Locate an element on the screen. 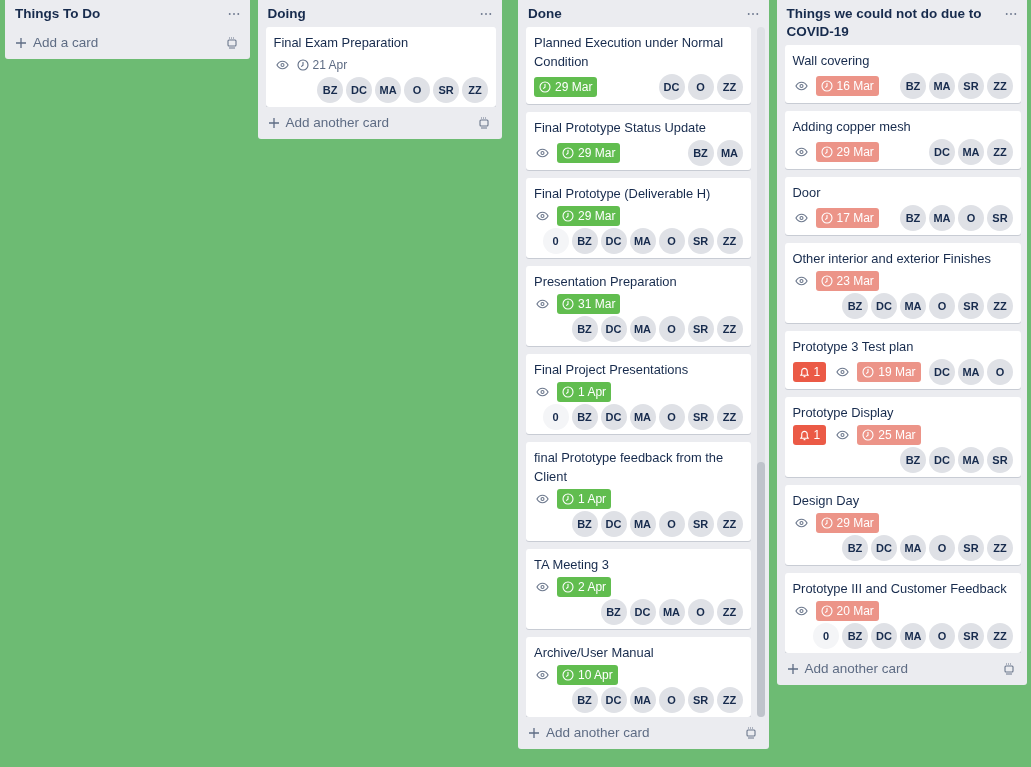  card: Final Exam Preparation 21 Apr BZ DC MA O SR ZZ is located at coordinates (381, 67).